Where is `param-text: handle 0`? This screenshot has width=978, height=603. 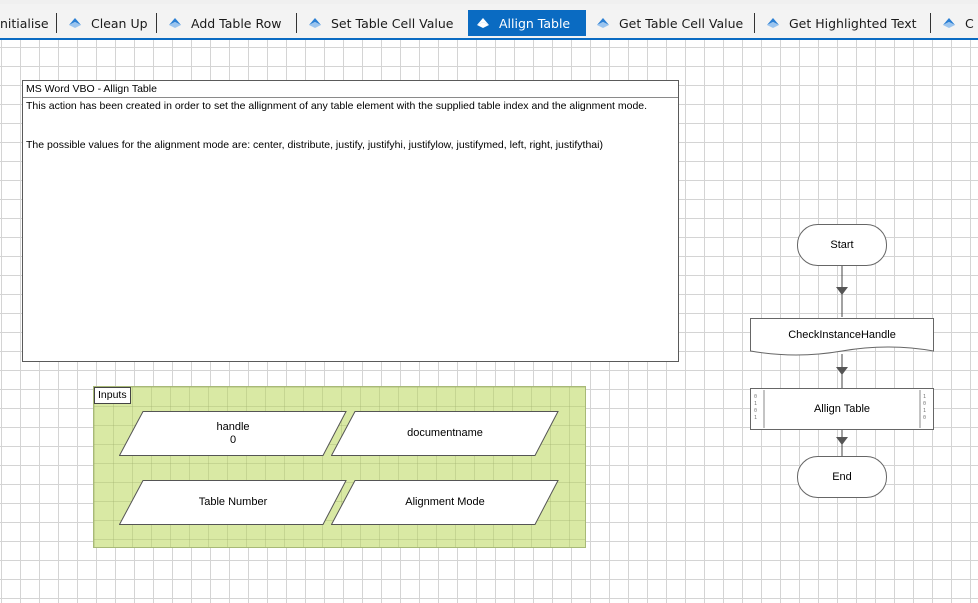
param-text: handle 0 is located at coordinates (233, 433).